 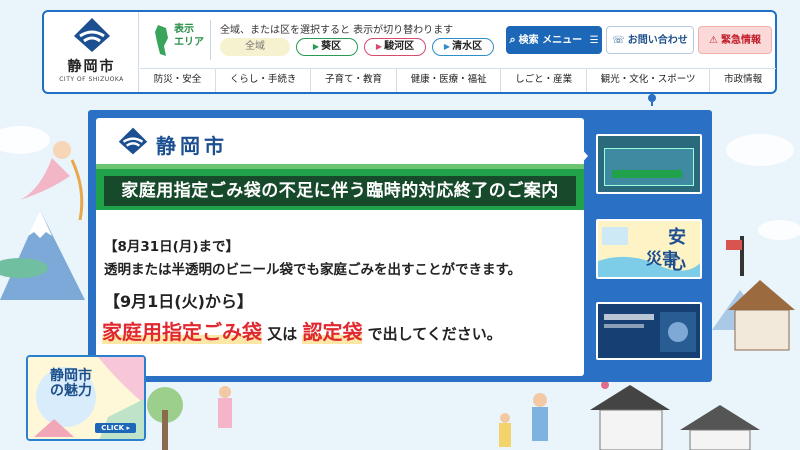 I want to click on display-area-label: 表示 エリア, so click(x=184, y=42).